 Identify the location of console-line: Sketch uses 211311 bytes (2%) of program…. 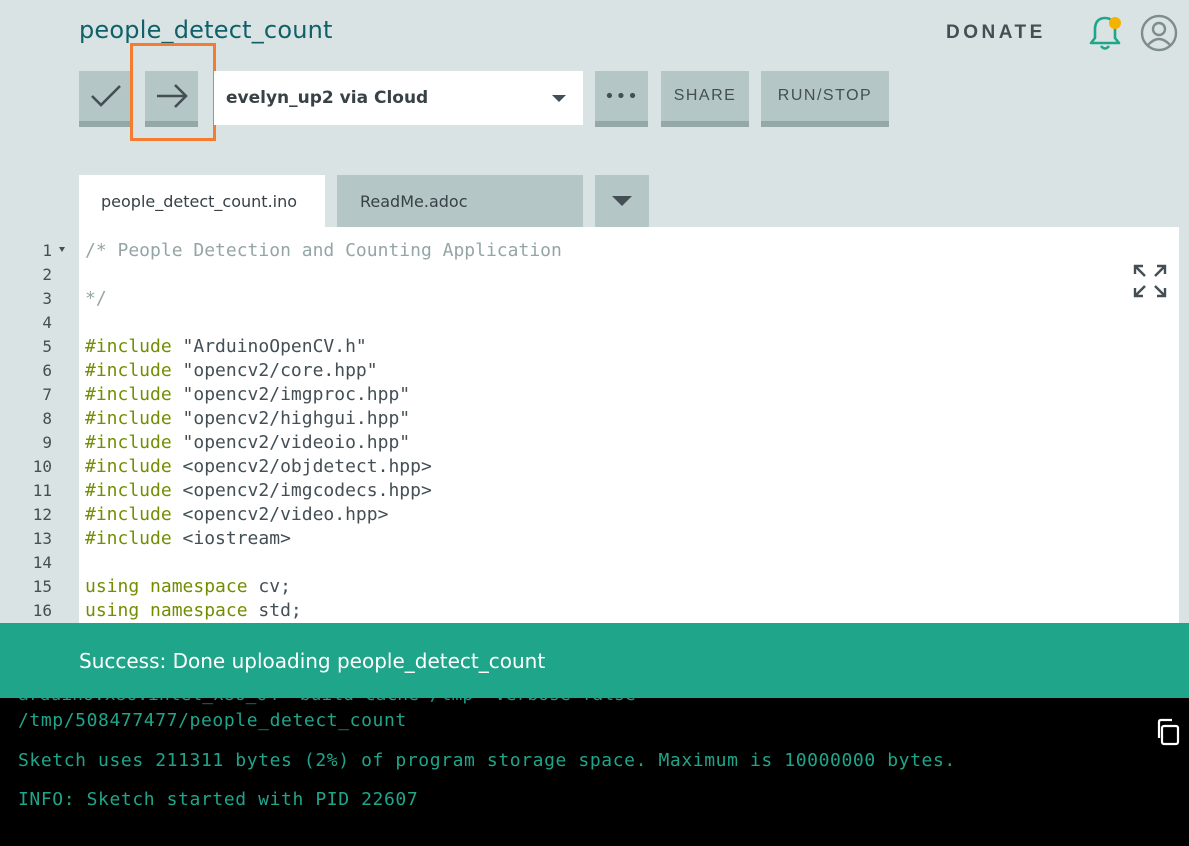
(487, 760).